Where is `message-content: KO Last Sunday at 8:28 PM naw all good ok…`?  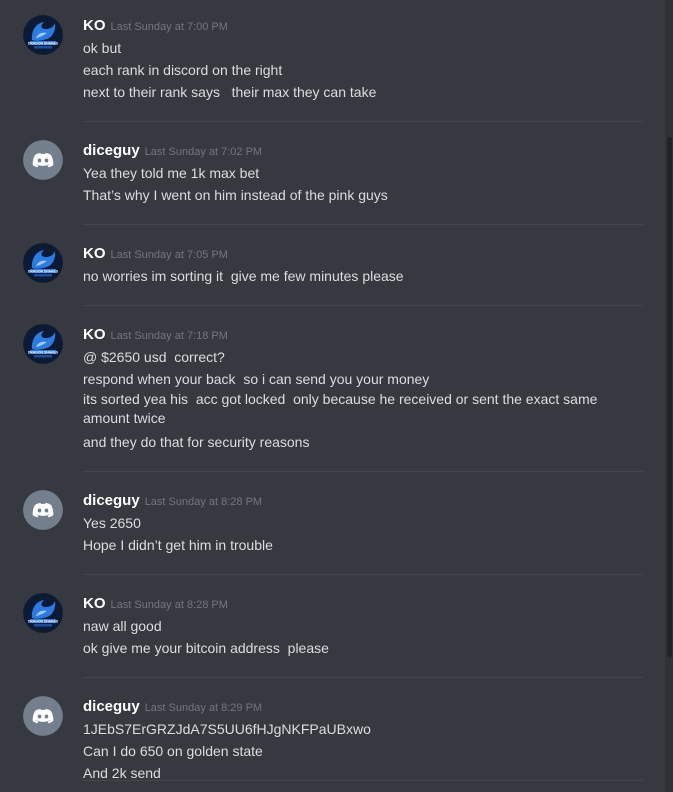 message-content: KO Last Sunday at 8:28 PM naw all good ok… is located at coordinates (363, 626).